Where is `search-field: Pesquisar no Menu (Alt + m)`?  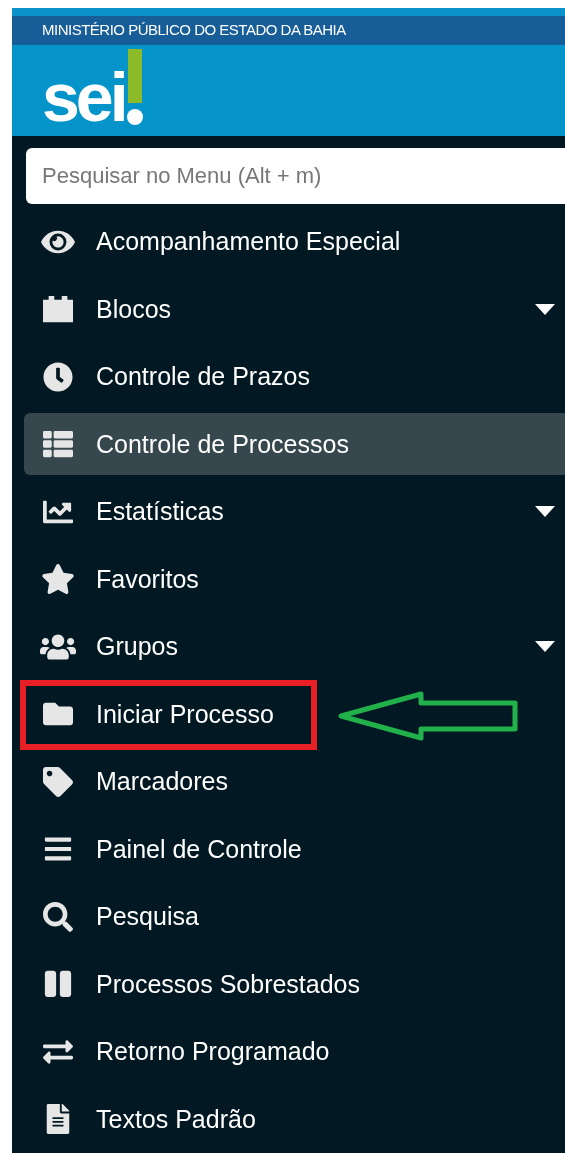
search-field: Pesquisar no Menu (Alt + m) is located at coordinates (295, 176).